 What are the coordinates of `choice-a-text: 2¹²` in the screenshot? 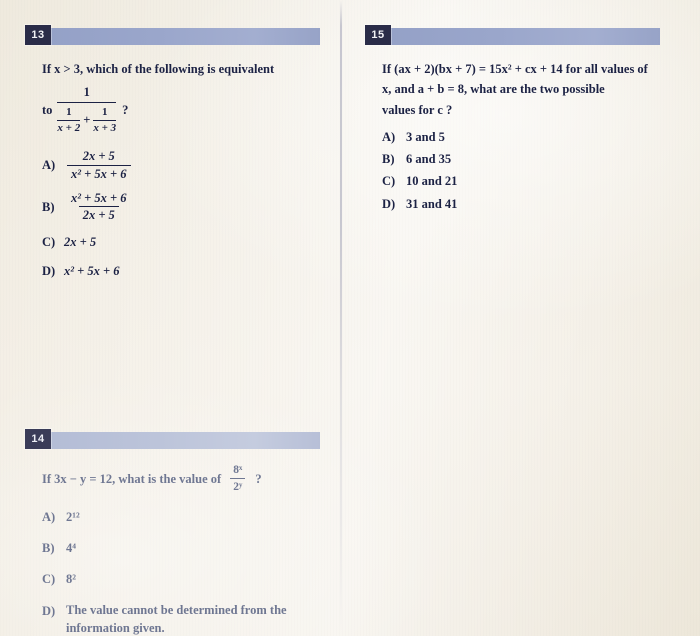 It's located at (73, 516).